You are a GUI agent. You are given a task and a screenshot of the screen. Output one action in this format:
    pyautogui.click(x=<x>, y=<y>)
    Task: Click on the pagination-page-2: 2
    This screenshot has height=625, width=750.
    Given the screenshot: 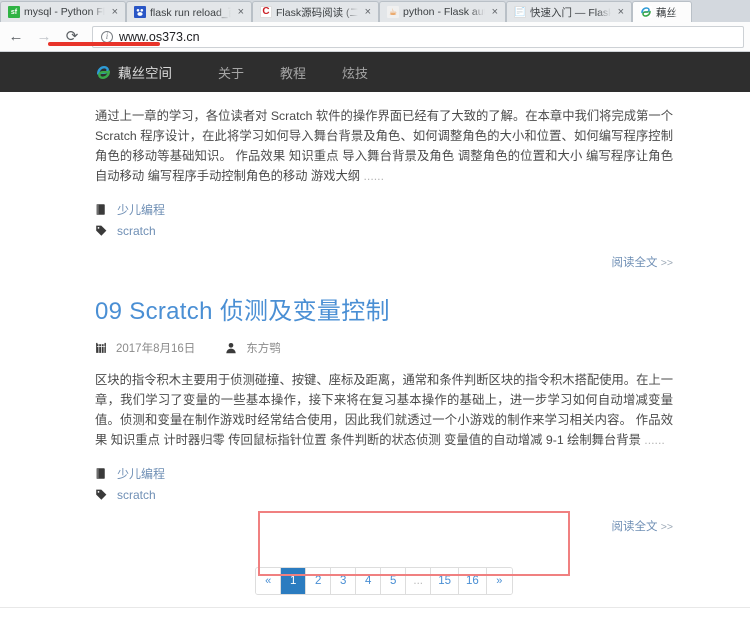 What is the action you would take?
    pyautogui.click(x=319, y=581)
    